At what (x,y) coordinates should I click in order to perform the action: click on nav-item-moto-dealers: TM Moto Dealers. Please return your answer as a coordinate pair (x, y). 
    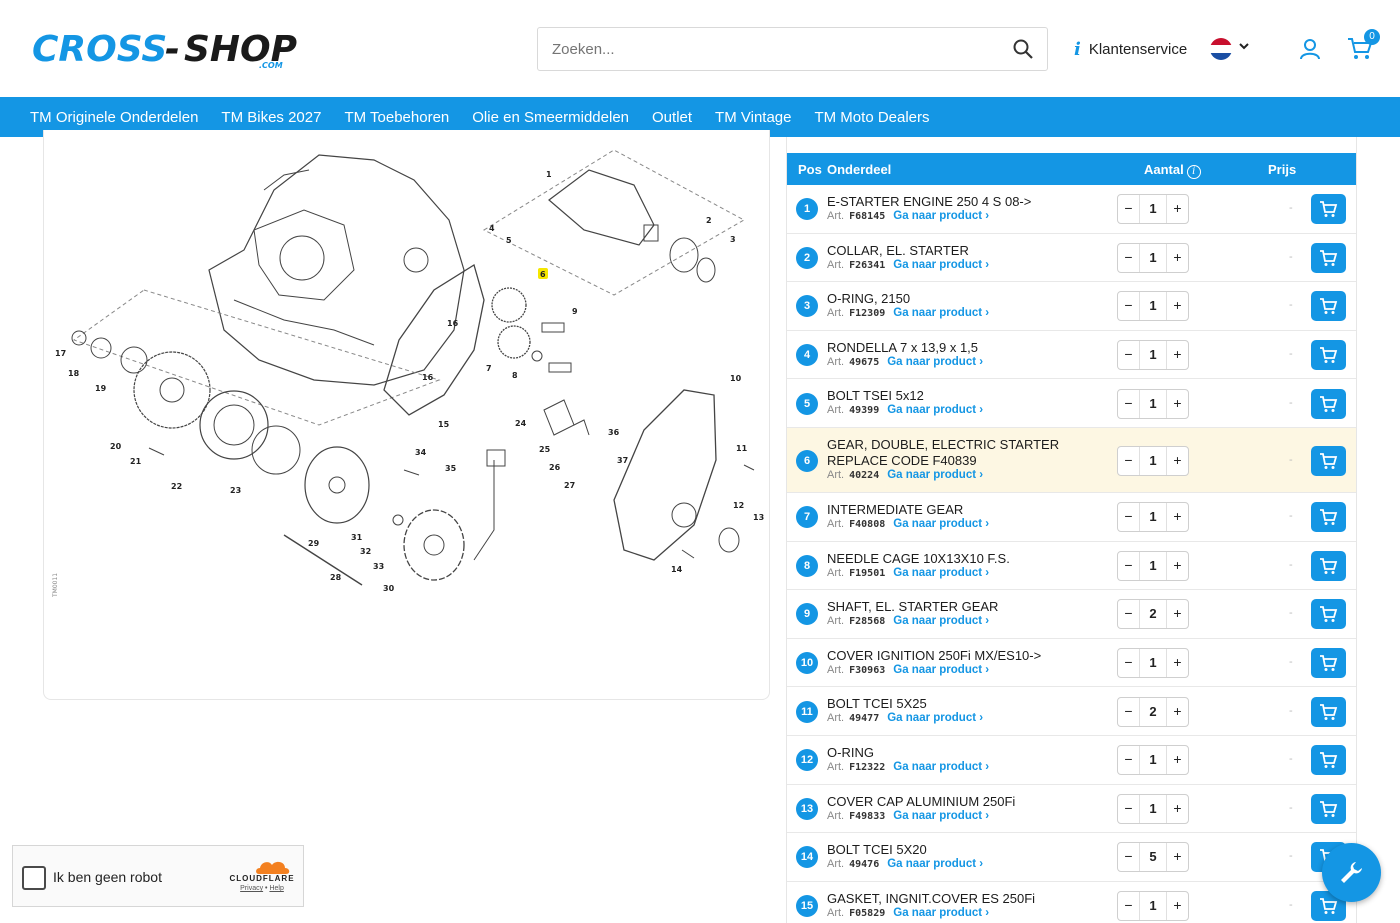
    Looking at the image, I should click on (871, 117).